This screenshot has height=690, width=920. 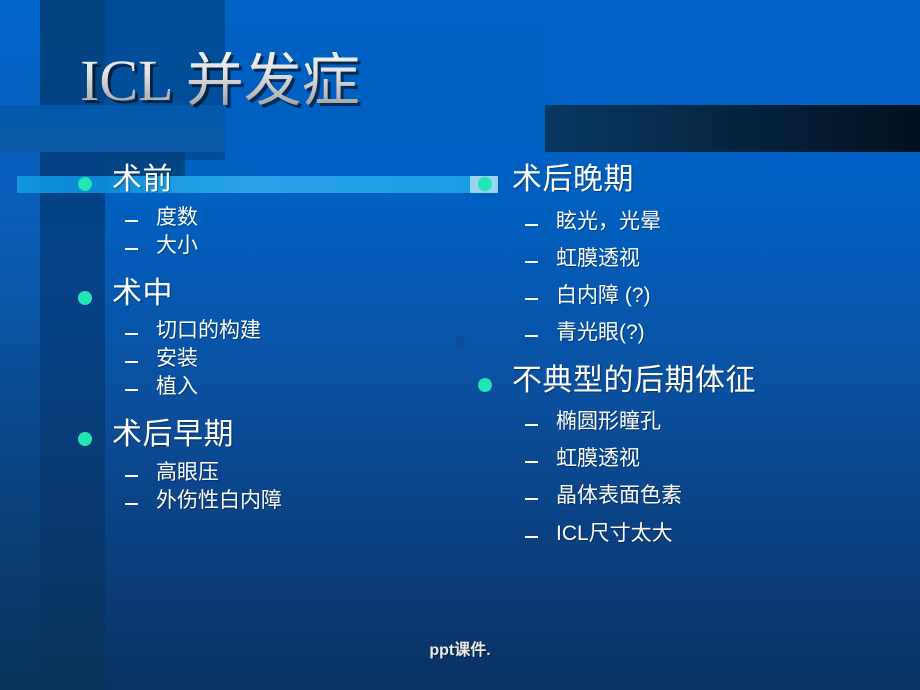 I want to click on bullet-level1-late-postop: 术后晚期, so click(x=693, y=179).